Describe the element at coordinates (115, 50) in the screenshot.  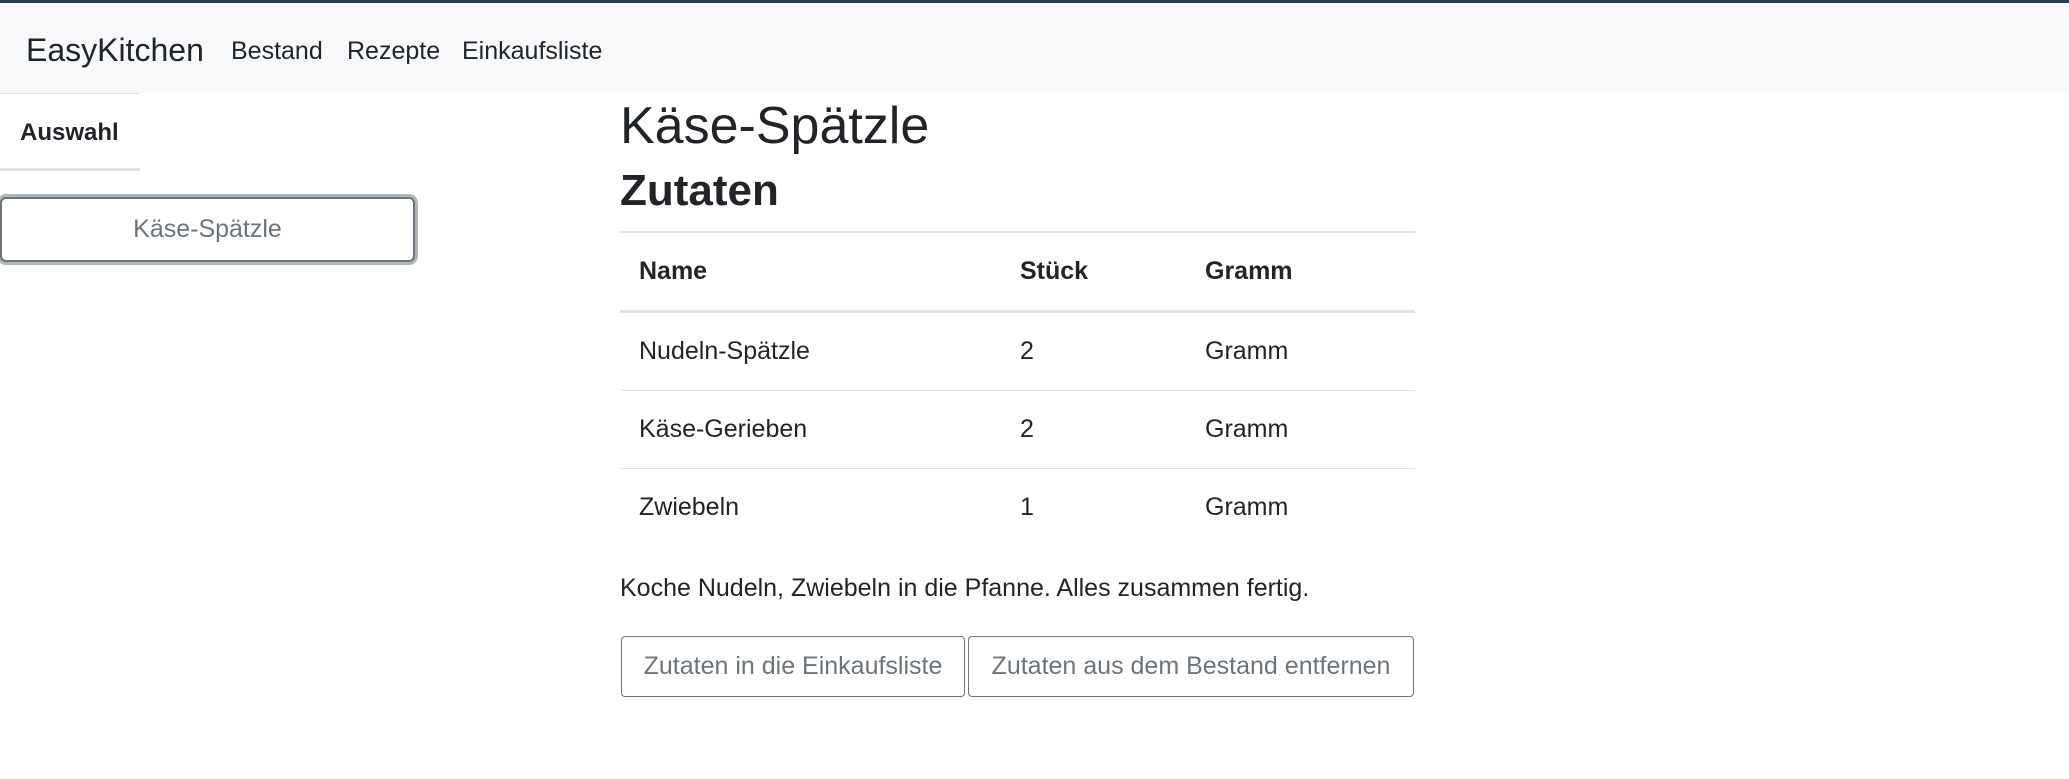
I see `navbar-brand: EasyKitchen` at that location.